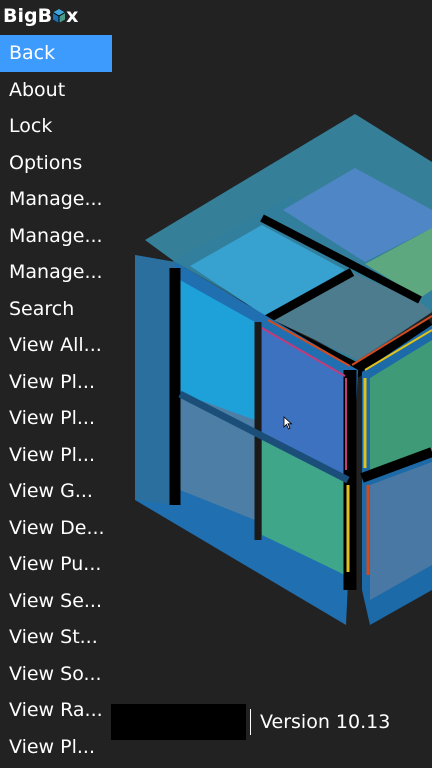 Image resolution: width=432 pixels, height=768 pixels. Describe the element at coordinates (72, 16) in the screenshot. I see `logo-text-x: x` at that location.